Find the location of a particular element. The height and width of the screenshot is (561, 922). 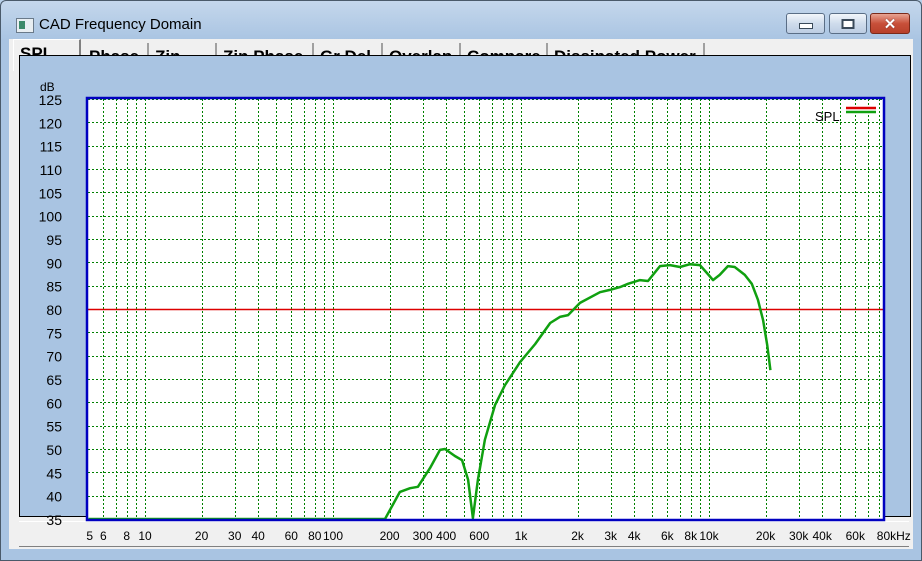

app-icon is located at coordinates (25, 25).